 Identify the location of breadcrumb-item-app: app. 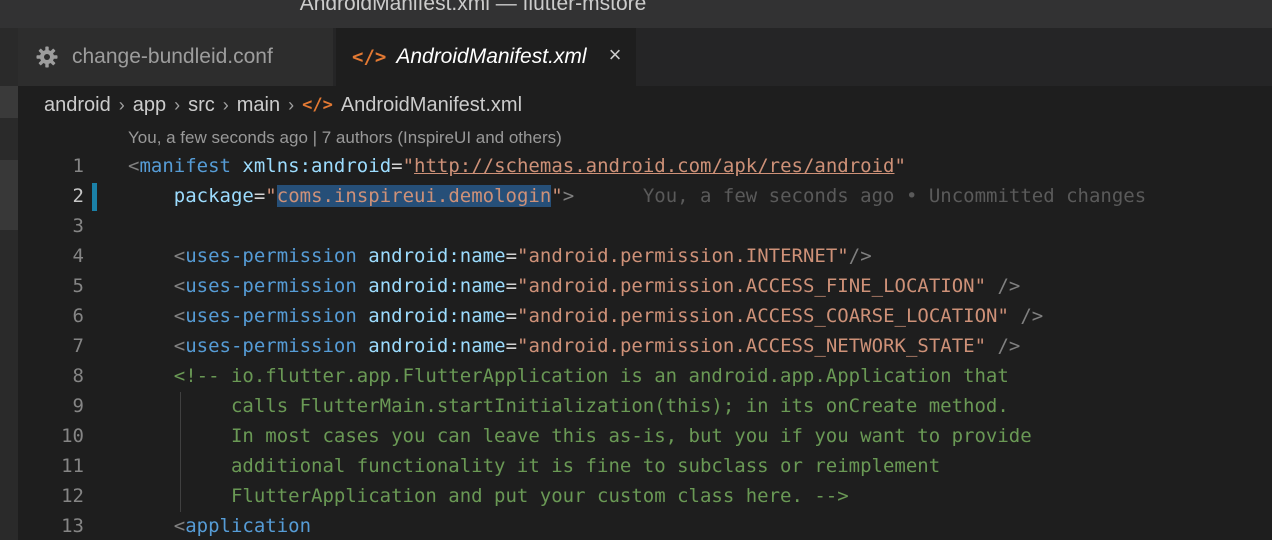
(149, 105).